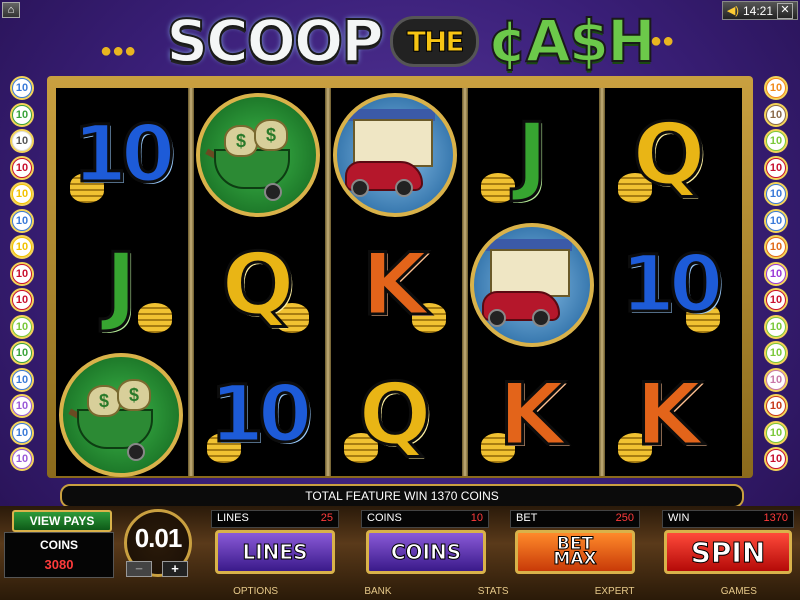  I want to click on lines-display-value: 25, so click(326, 518).